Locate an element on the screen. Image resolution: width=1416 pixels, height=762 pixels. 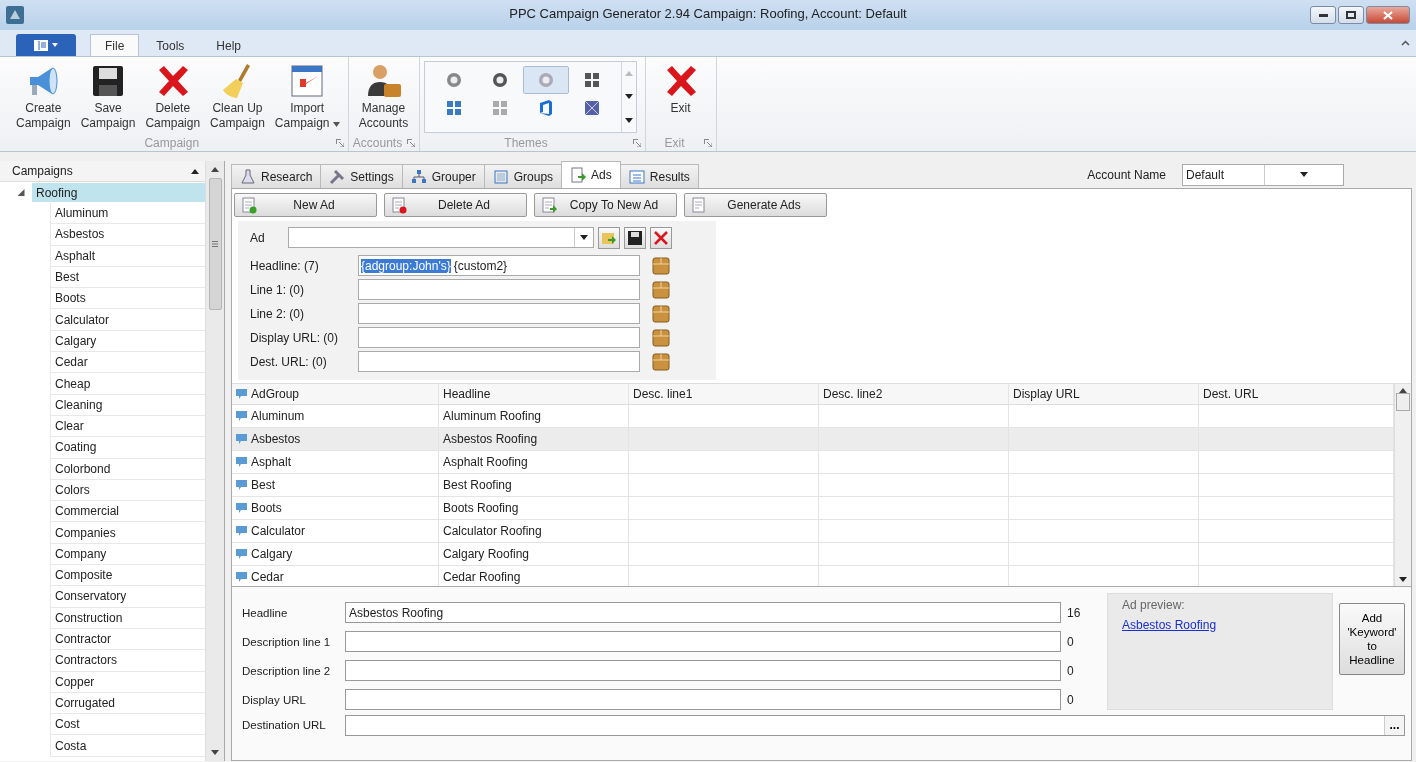
character-count: 16 is located at coordinates (1074, 612).